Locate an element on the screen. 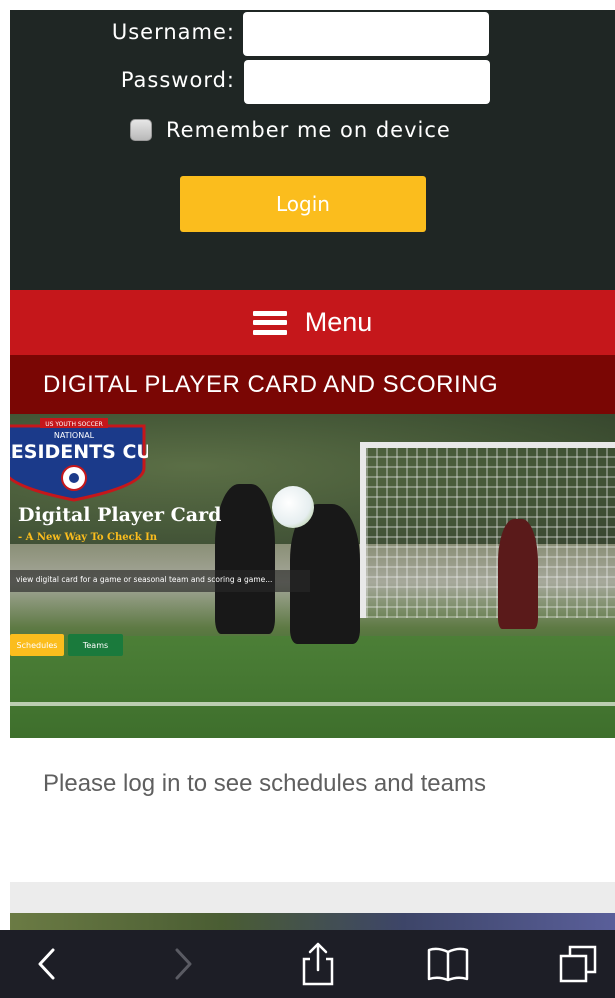 The image size is (615, 998). bookmarks-icon is located at coordinates (448, 964).